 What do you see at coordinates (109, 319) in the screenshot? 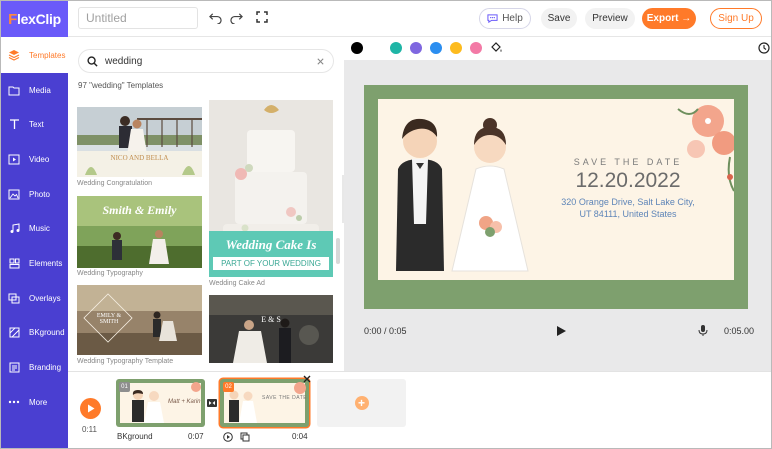
I see `template-overlay-text: EMILY & SMITH` at bounding box center [109, 319].